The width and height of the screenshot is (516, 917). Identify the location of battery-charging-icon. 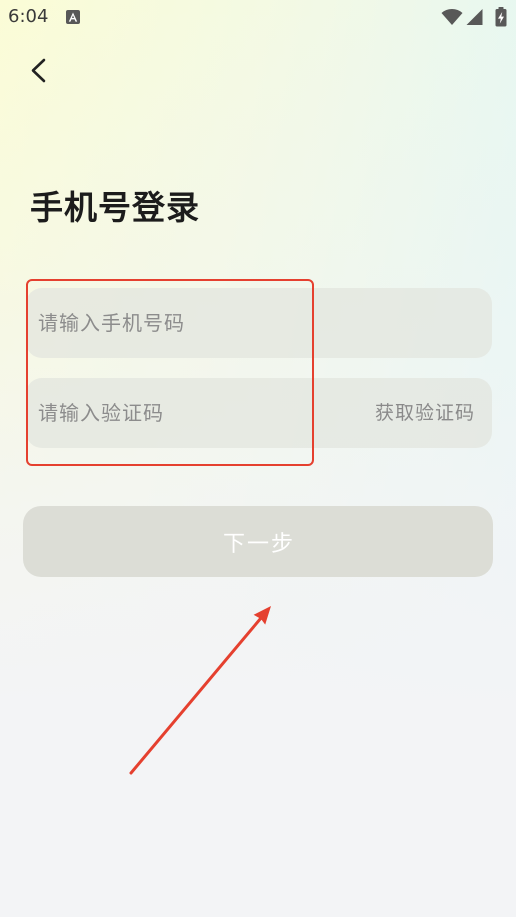
(501, 17).